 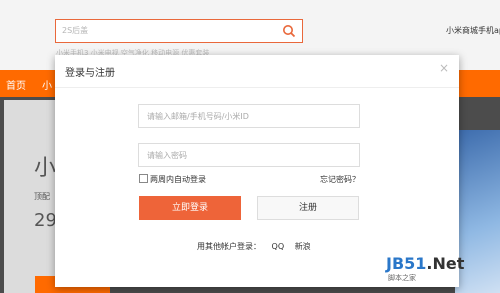 I want to click on other-login: 用其他帐户登录： QQ 新浪, so click(x=258, y=246).